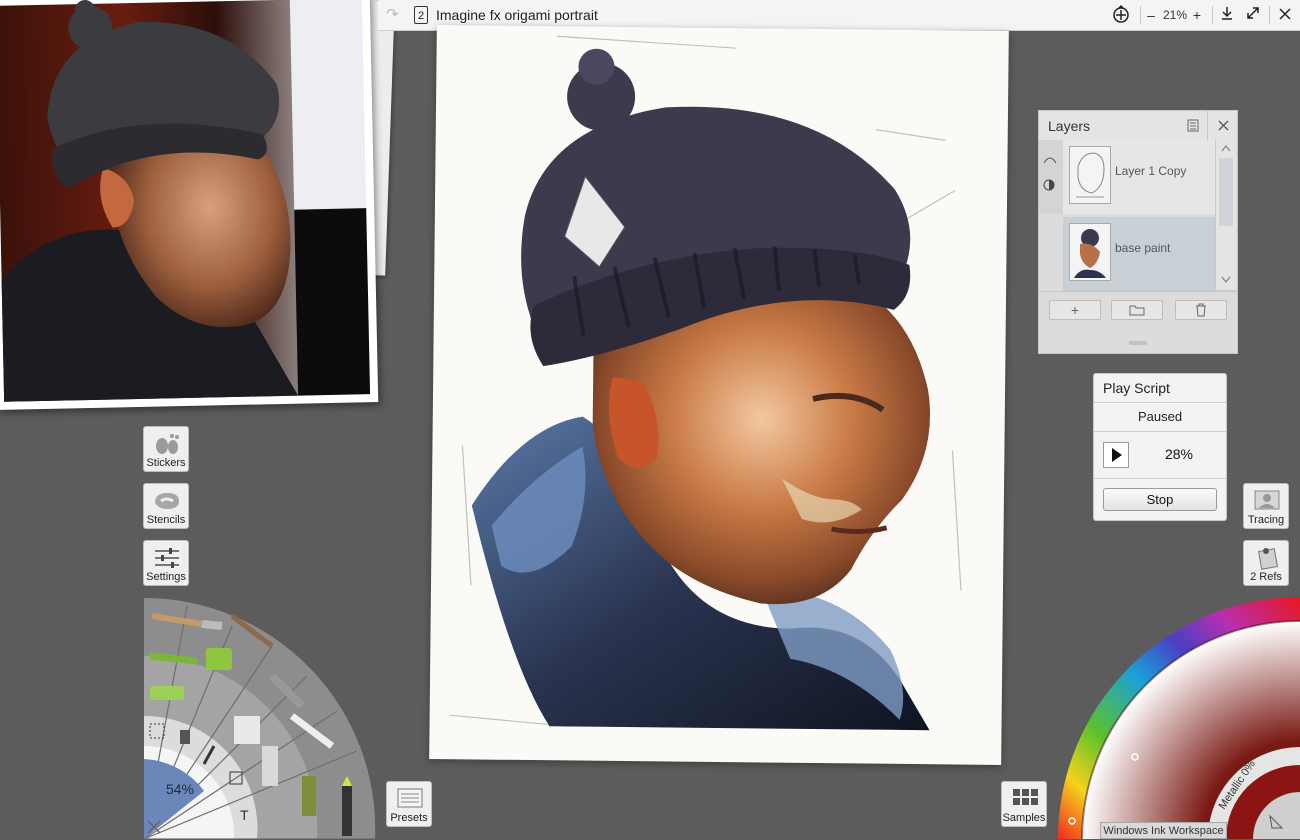 Image resolution: width=1300 pixels, height=840 pixels. Describe the element at coordinates (1266, 520) in the screenshot. I see `tracing-label: Tracing` at that location.